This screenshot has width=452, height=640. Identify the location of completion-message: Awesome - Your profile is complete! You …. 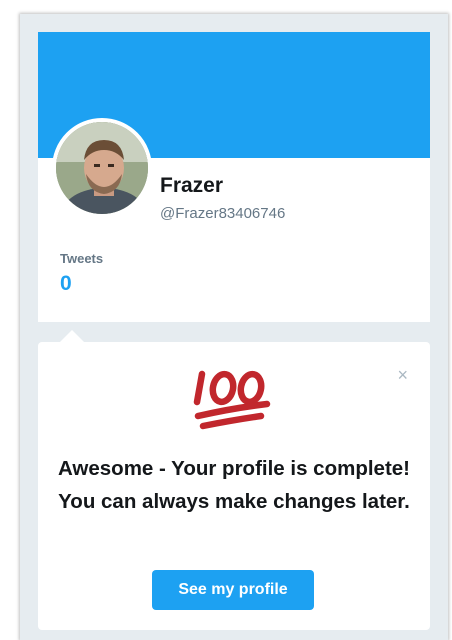
(234, 485).